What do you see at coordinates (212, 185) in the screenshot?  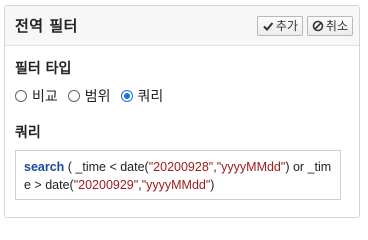 I see `query-text-5: )` at bounding box center [212, 185].